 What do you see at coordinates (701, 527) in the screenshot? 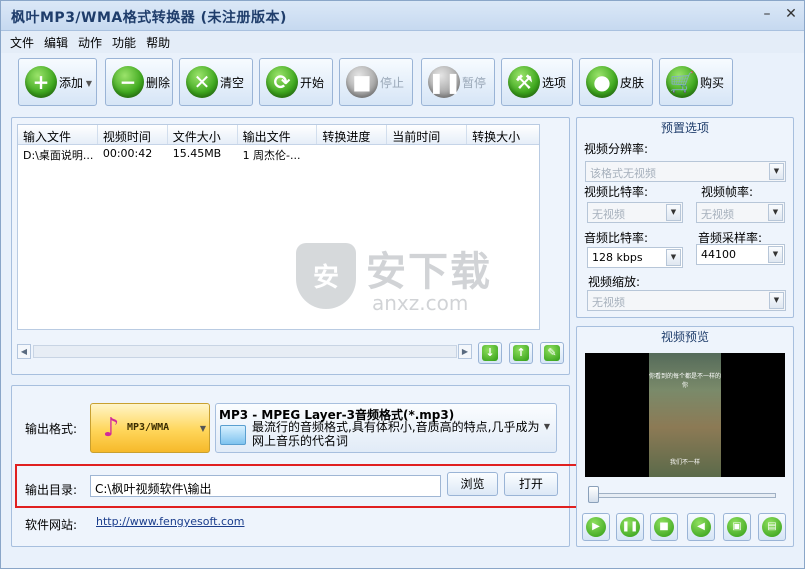
I see `volume-button: ◀` at bounding box center [701, 527].